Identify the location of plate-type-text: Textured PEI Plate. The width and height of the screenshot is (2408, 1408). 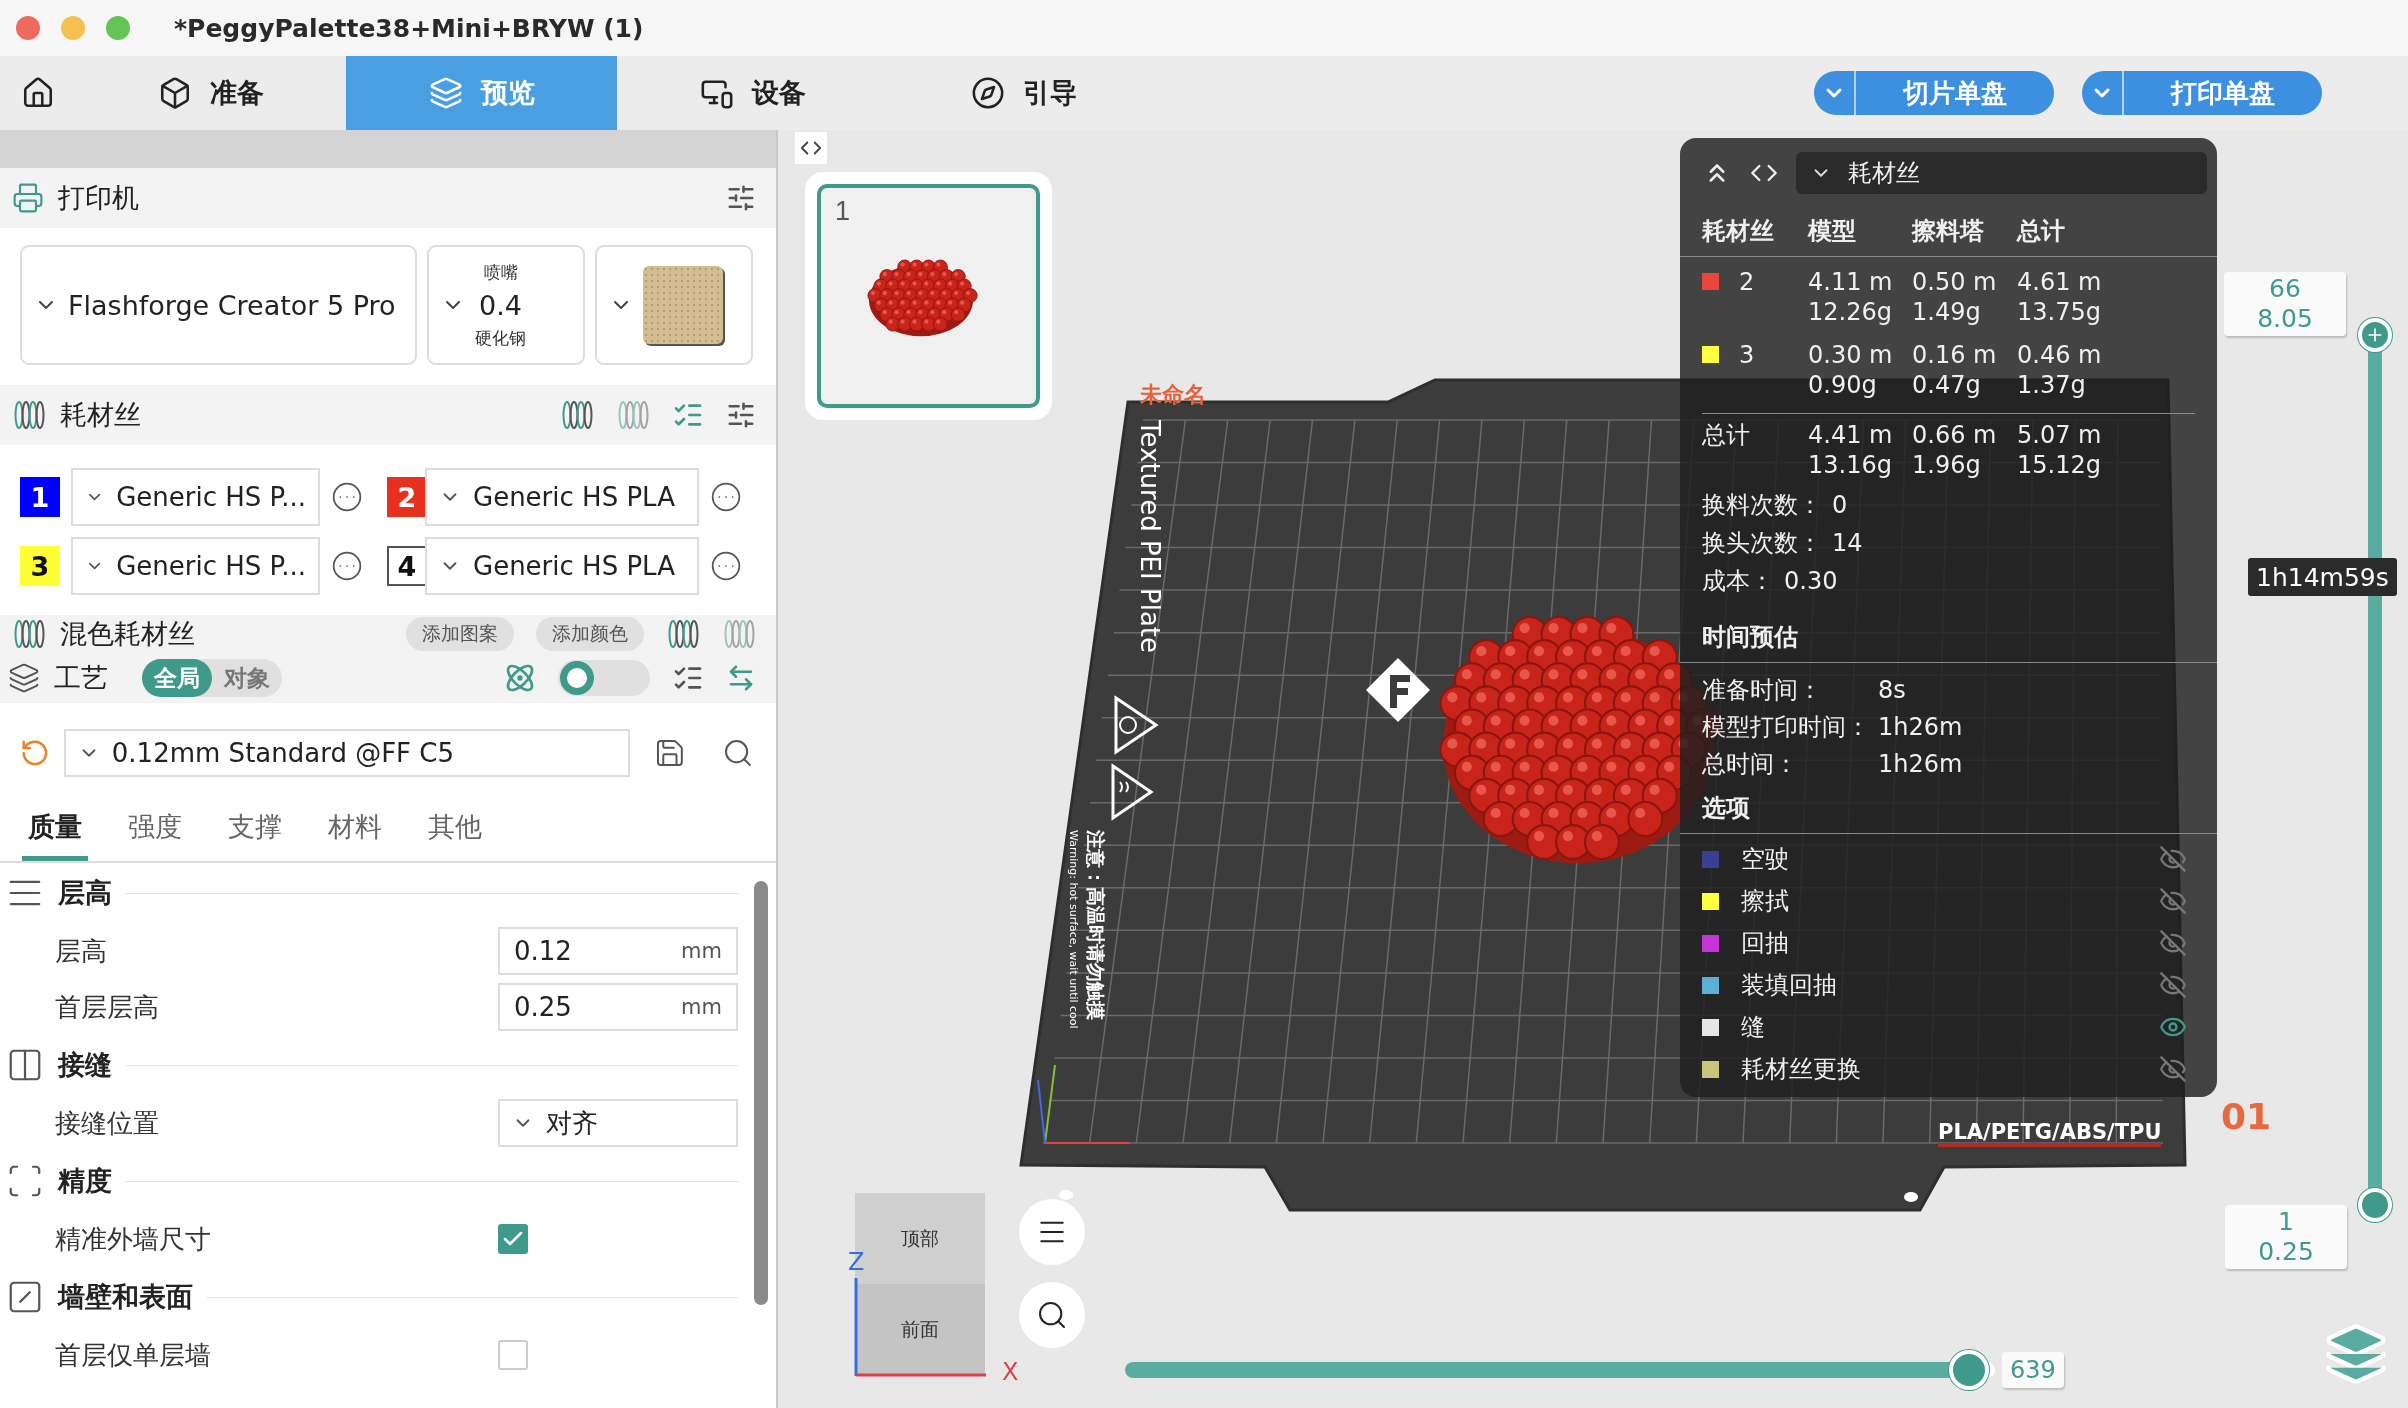
(1150, 536).